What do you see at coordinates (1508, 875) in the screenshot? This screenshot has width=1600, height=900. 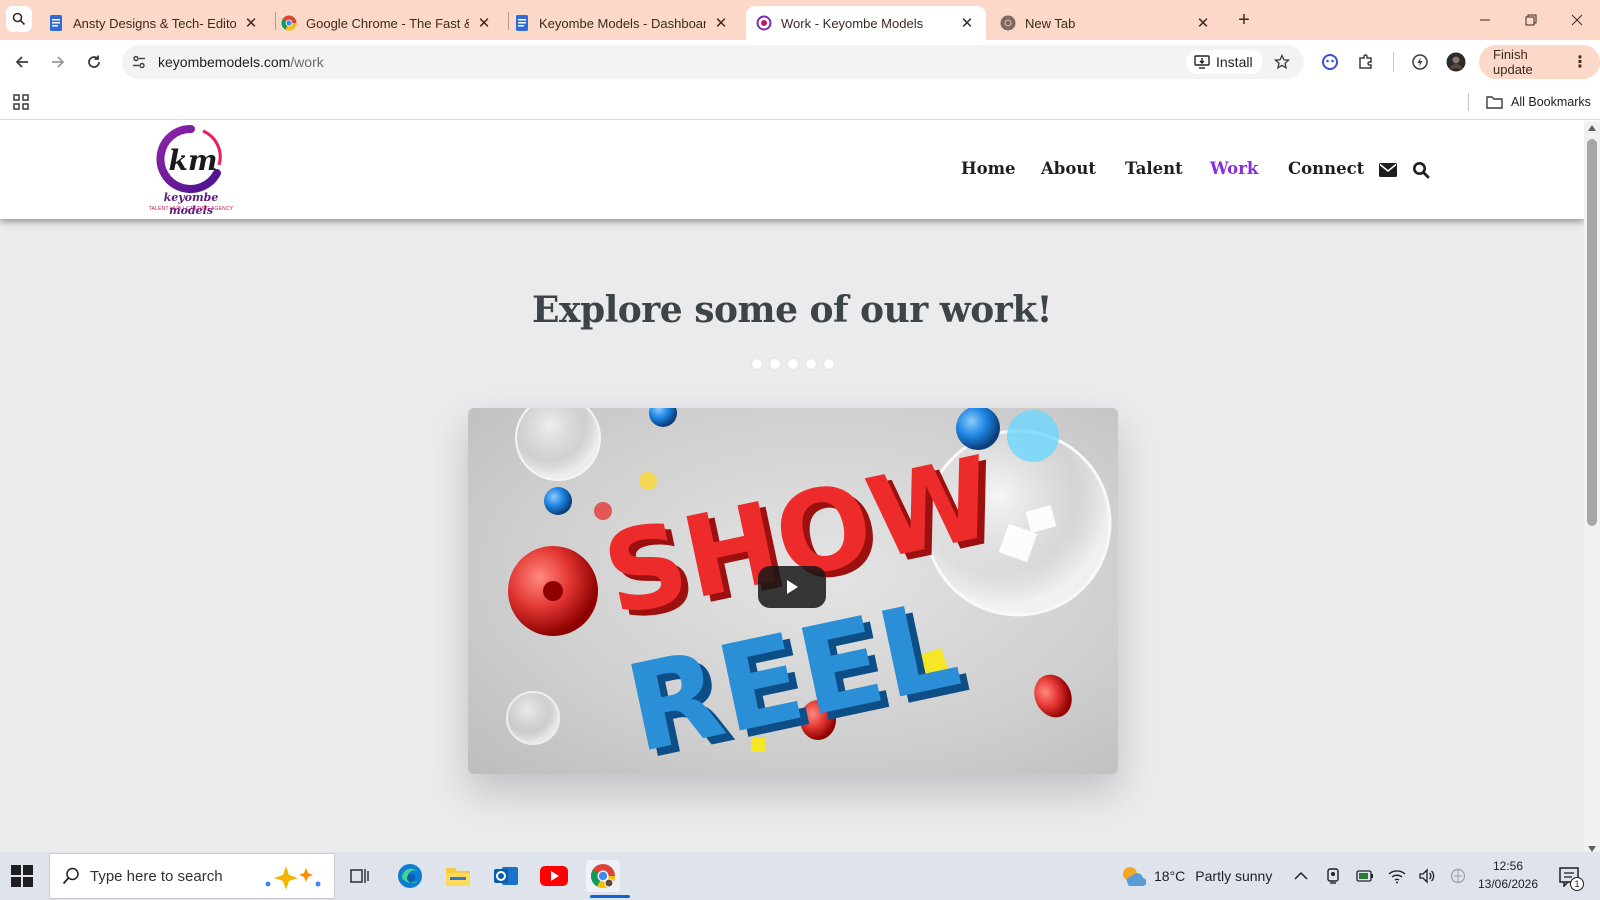 I see `system-clock: 12:56 13/06/2026` at bounding box center [1508, 875].